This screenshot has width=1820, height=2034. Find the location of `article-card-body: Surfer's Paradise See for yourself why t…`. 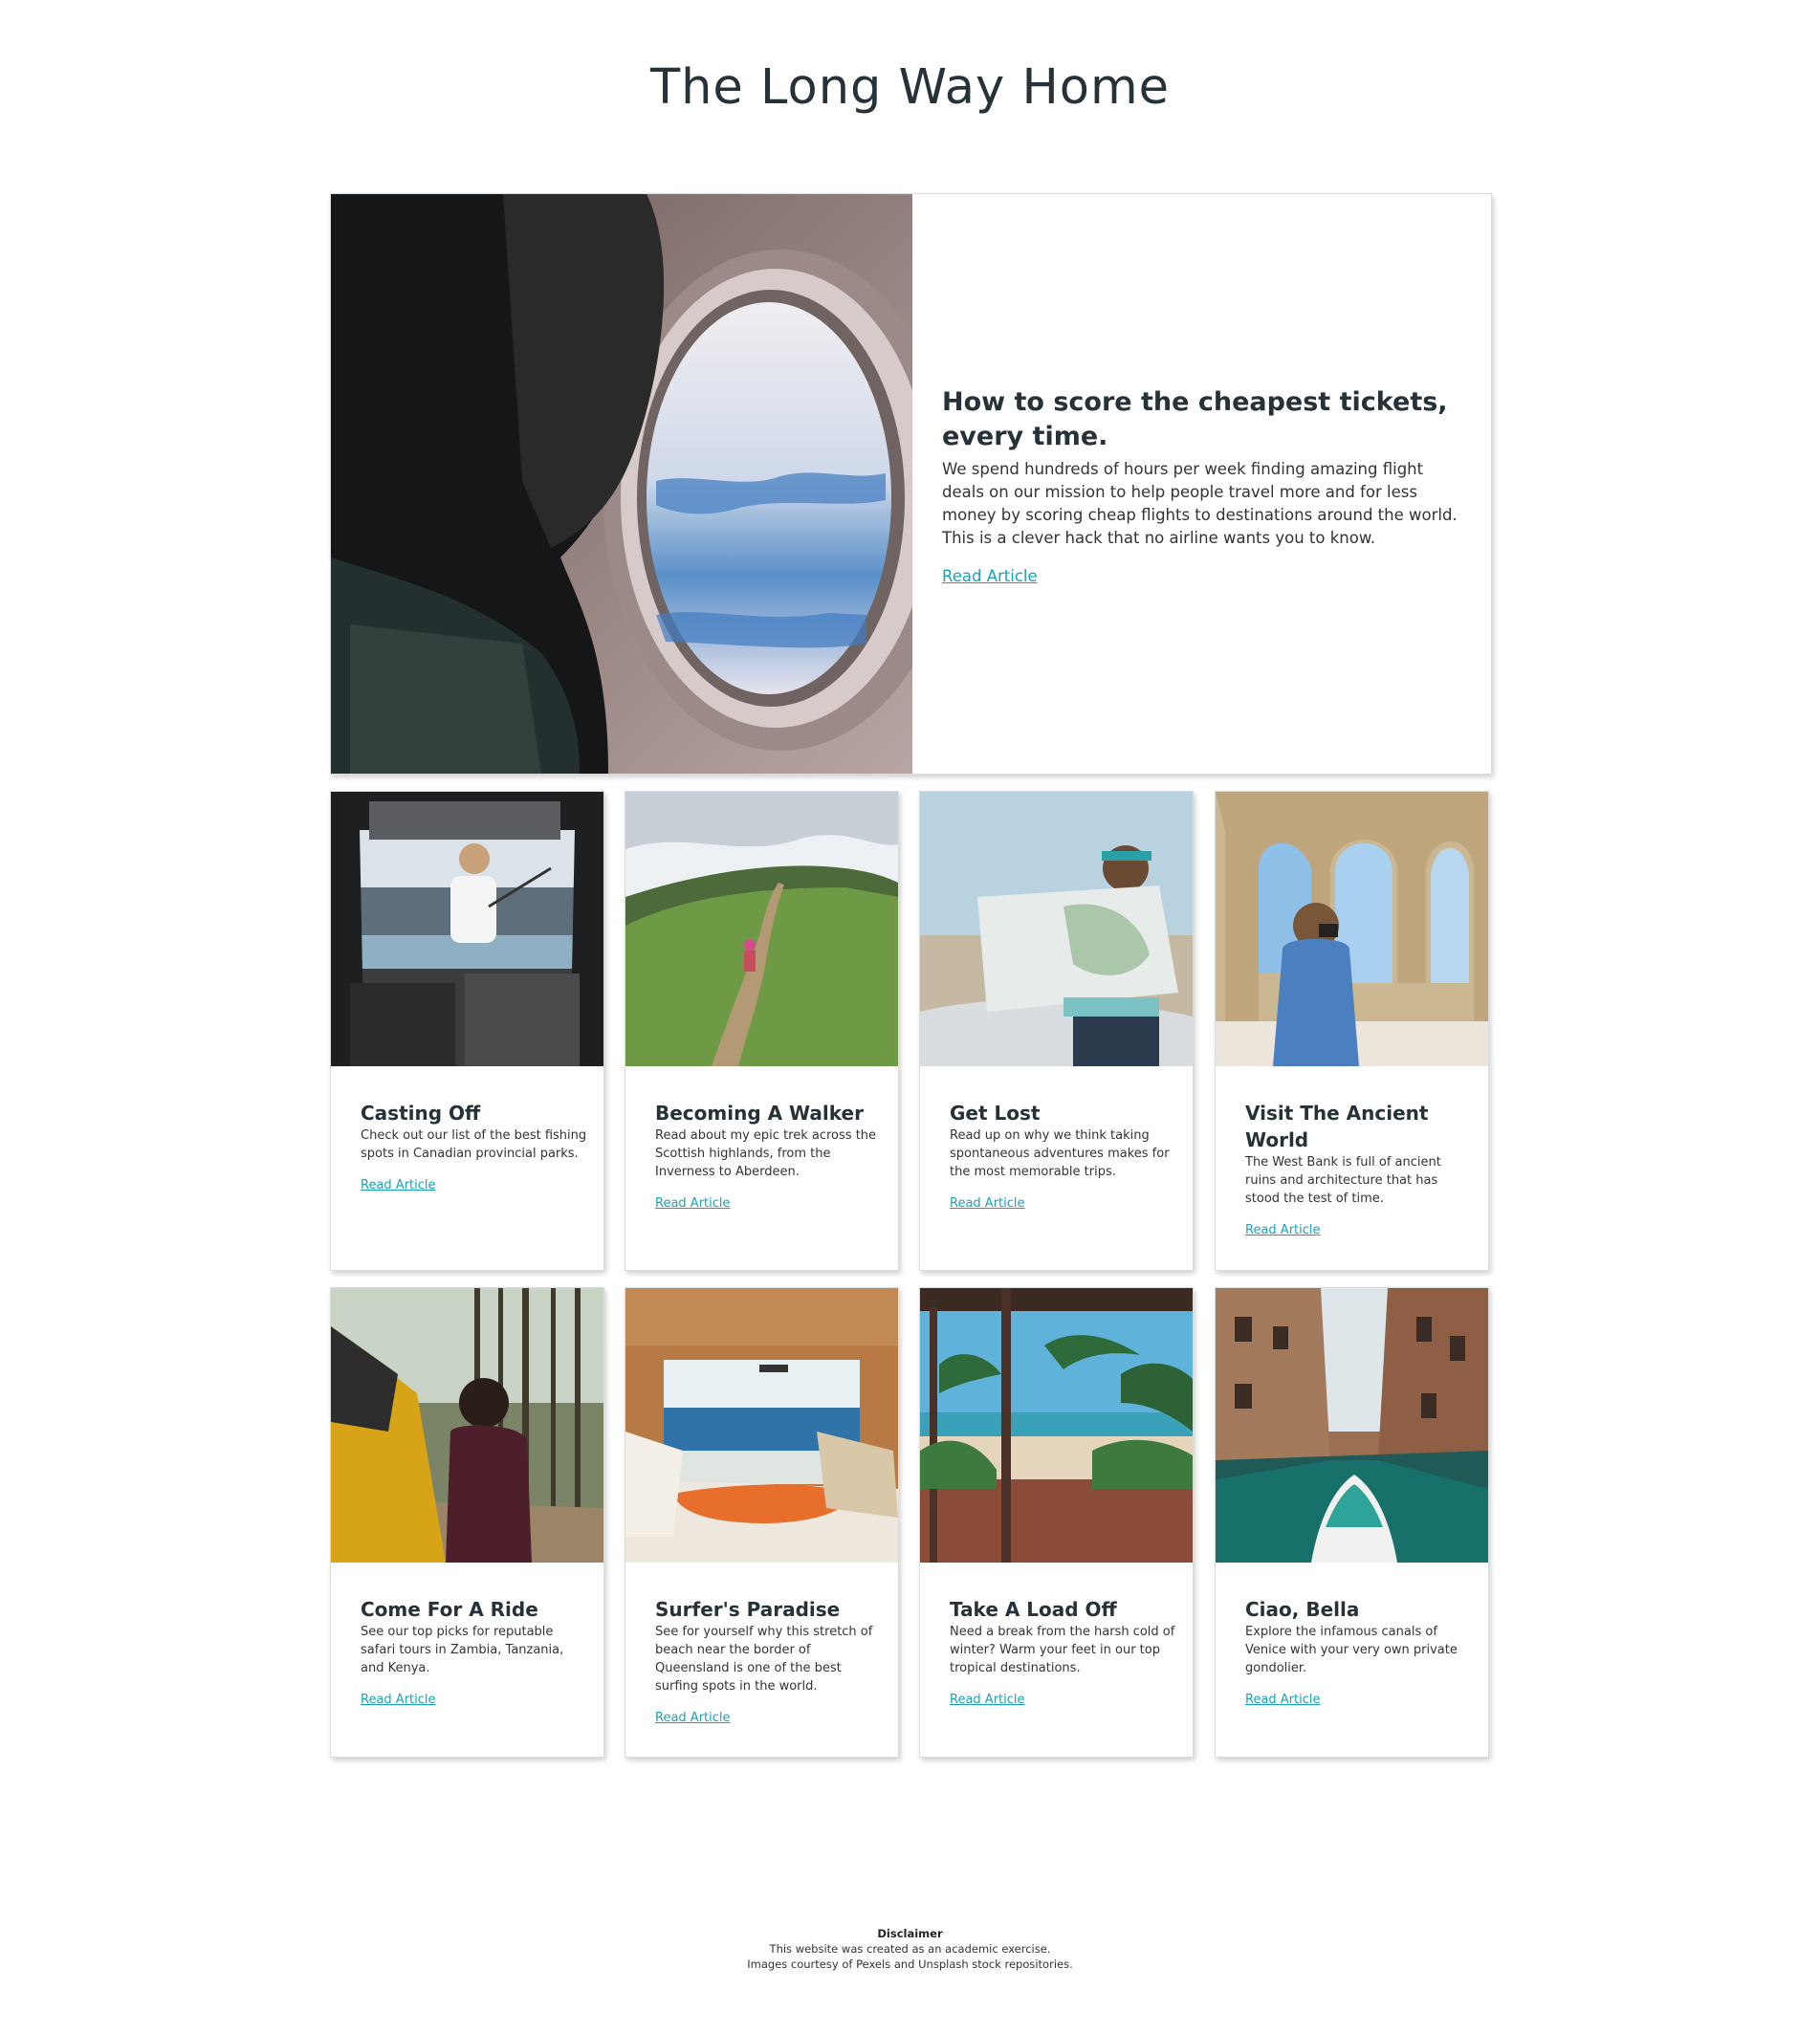

article-card-body: Surfer's Paradise See for yourself why t… is located at coordinates (770, 1660).